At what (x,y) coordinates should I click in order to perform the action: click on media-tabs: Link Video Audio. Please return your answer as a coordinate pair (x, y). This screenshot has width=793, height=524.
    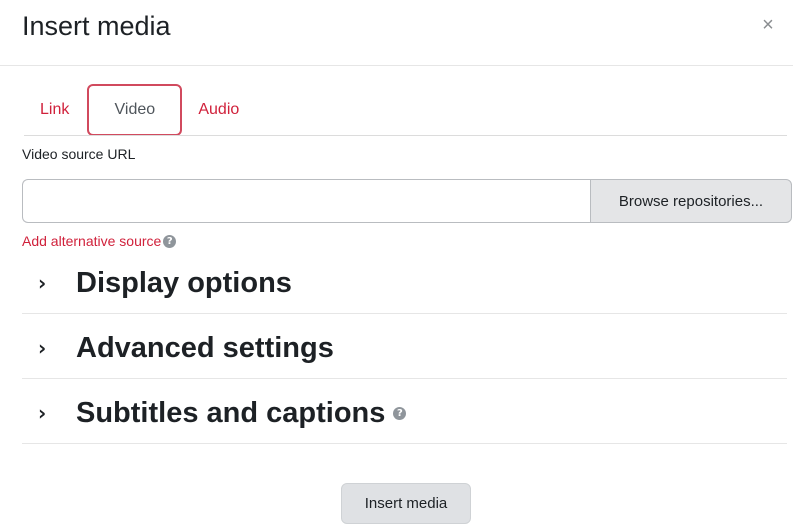
    Looking at the image, I should click on (140, 110).